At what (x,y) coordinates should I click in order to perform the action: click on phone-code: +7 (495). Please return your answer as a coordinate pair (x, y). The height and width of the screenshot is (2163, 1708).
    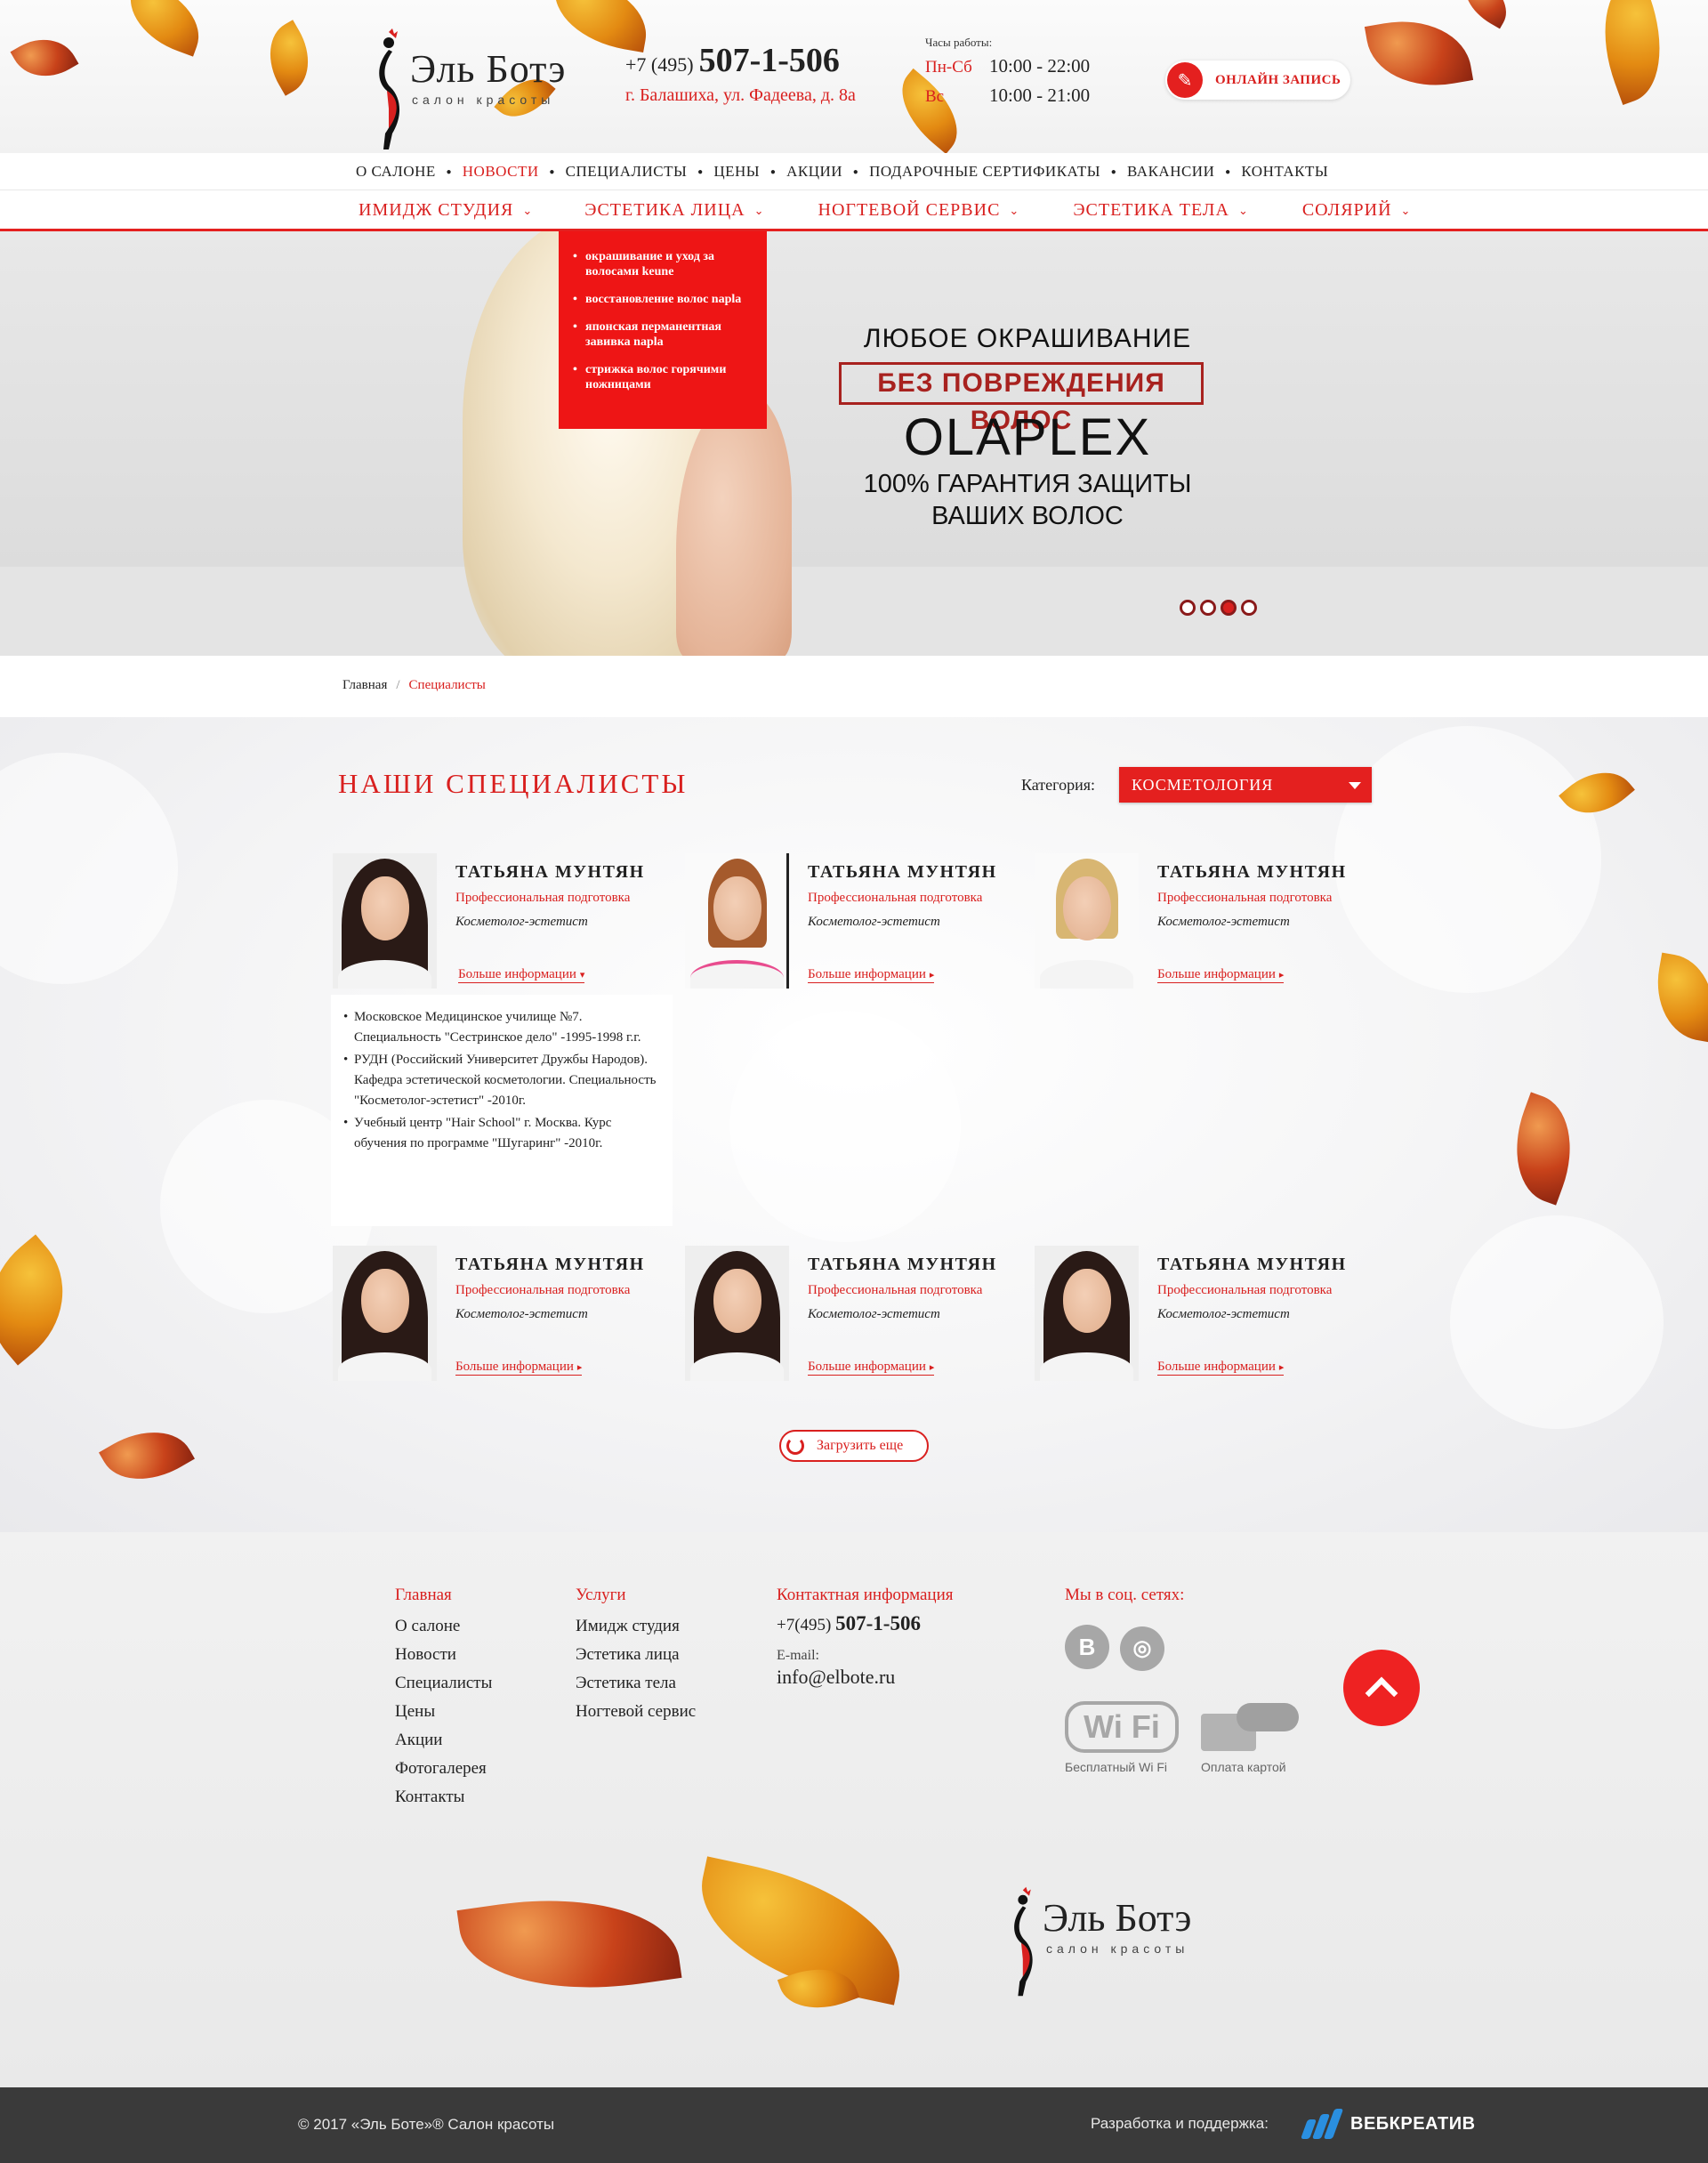
    Looking at the image, I should click on (659, 64).